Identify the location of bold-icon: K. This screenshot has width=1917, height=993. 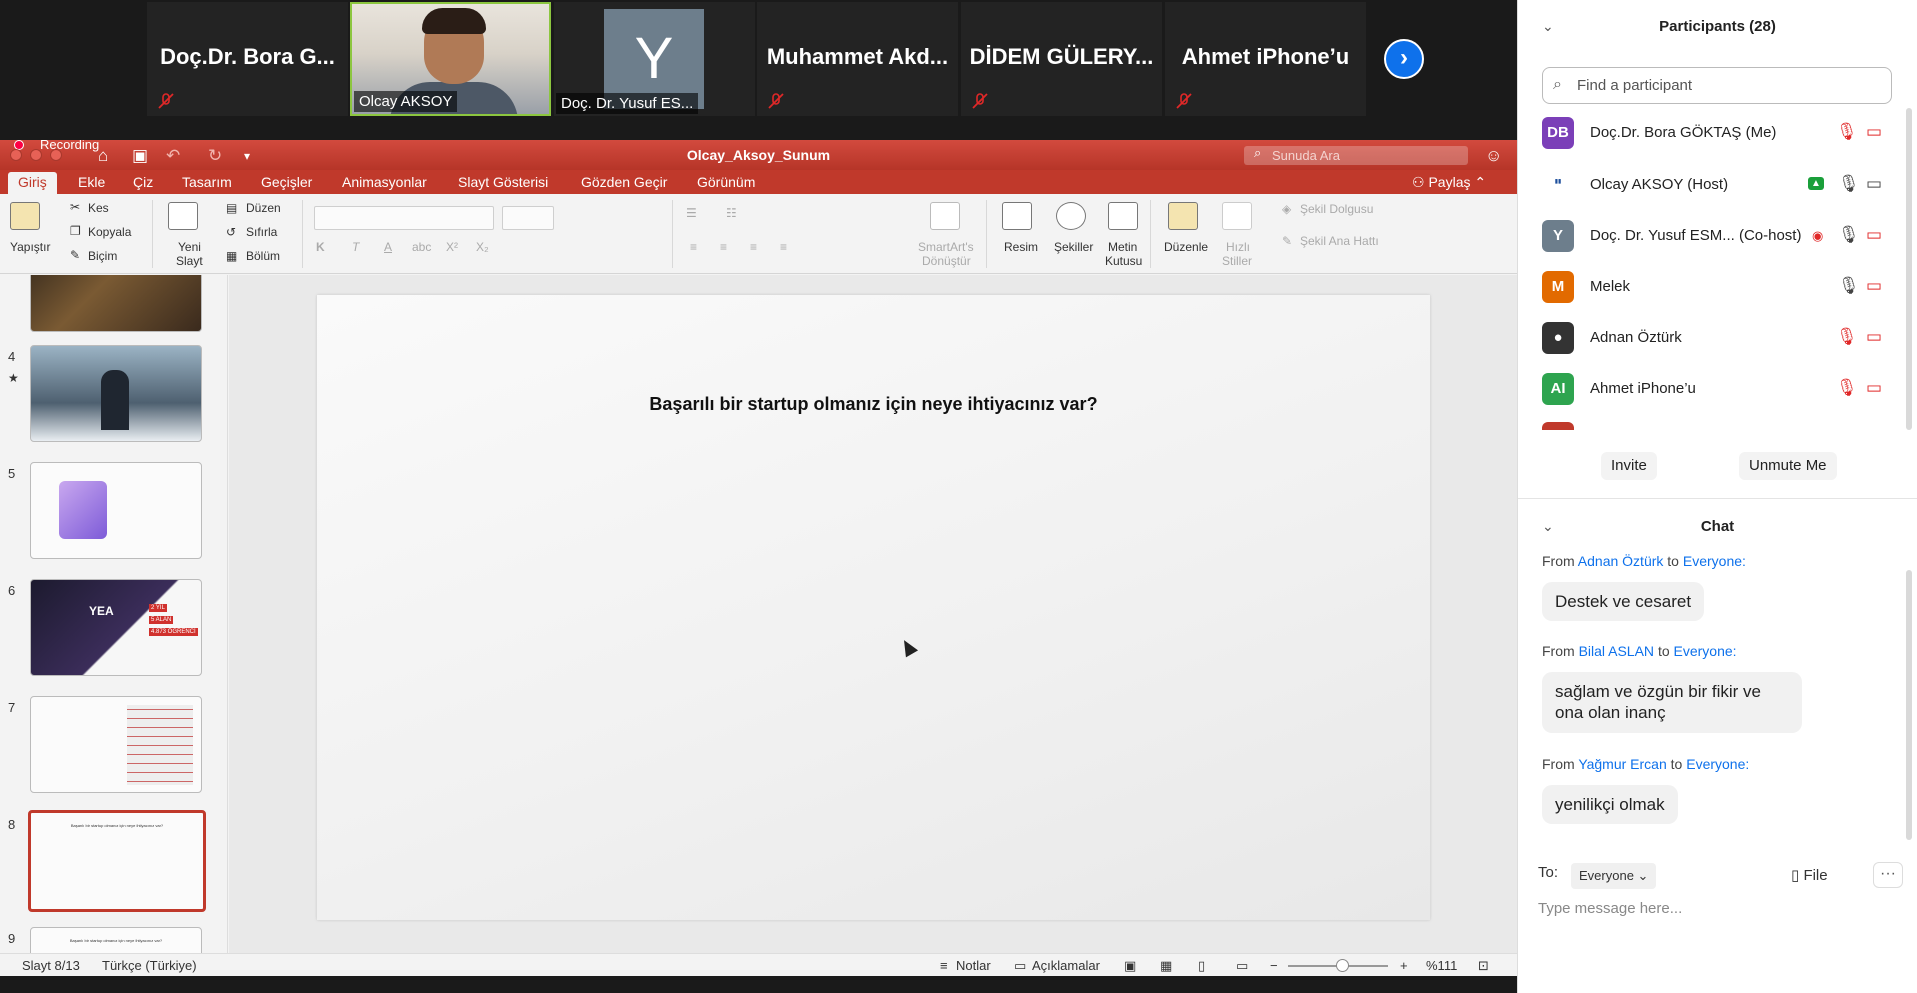
(320, 247).